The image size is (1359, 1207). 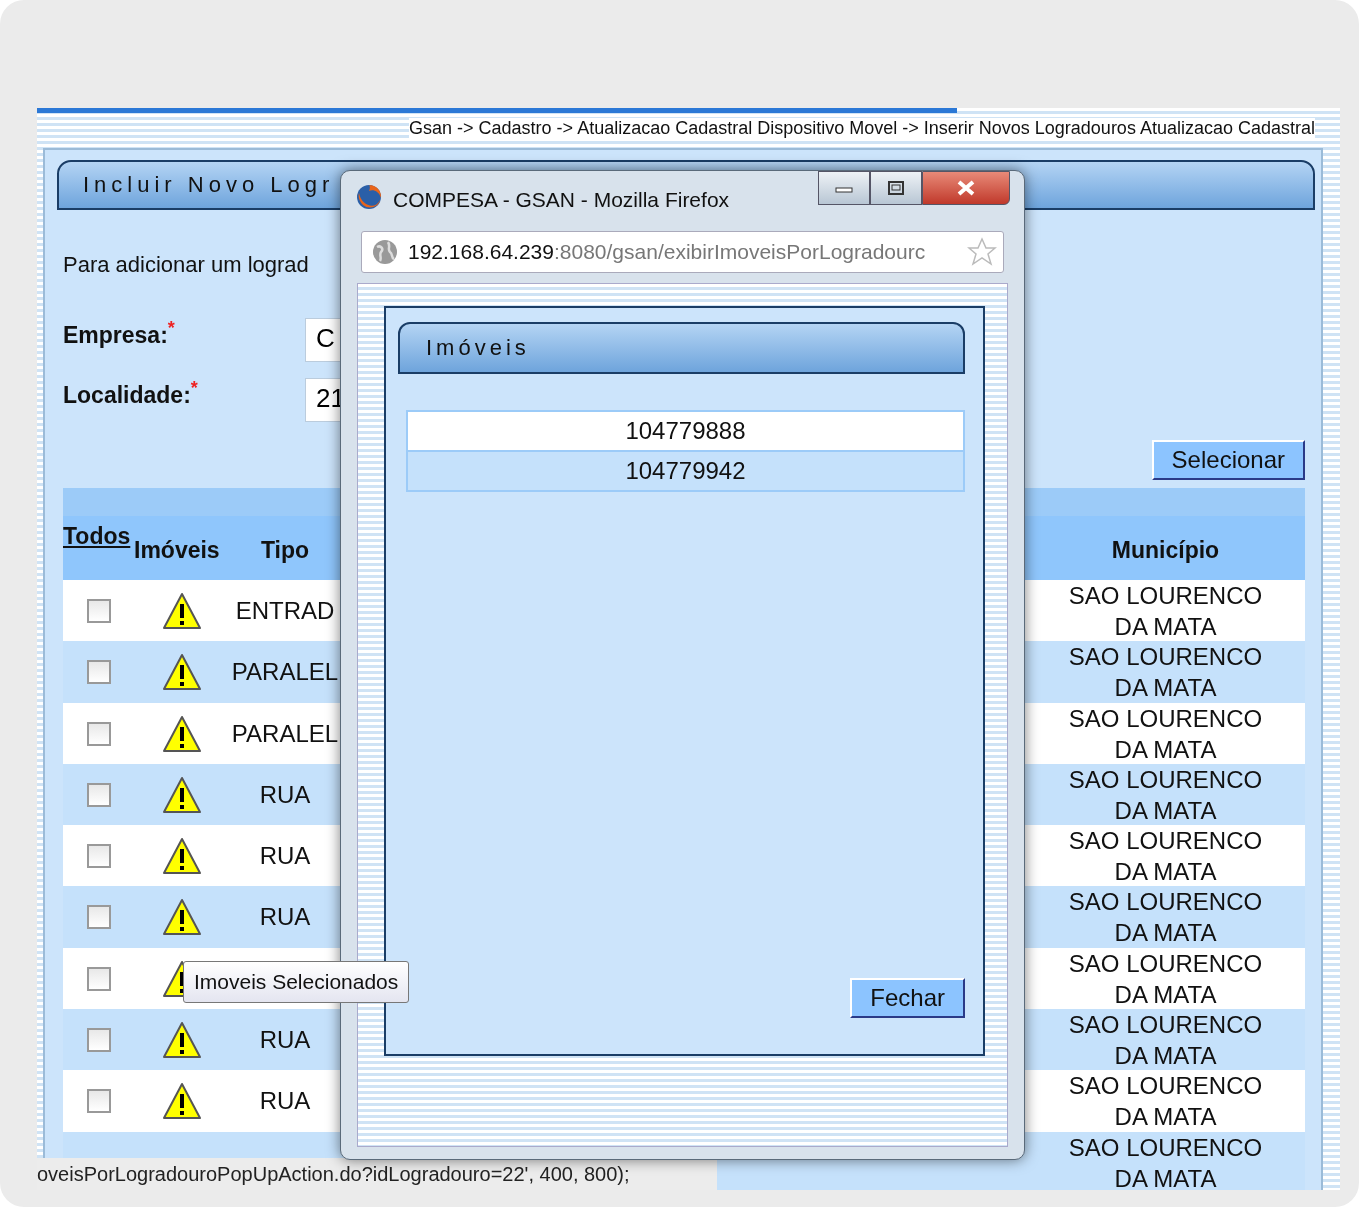 I want to click on globe-icon, so click(x=385, y=252).